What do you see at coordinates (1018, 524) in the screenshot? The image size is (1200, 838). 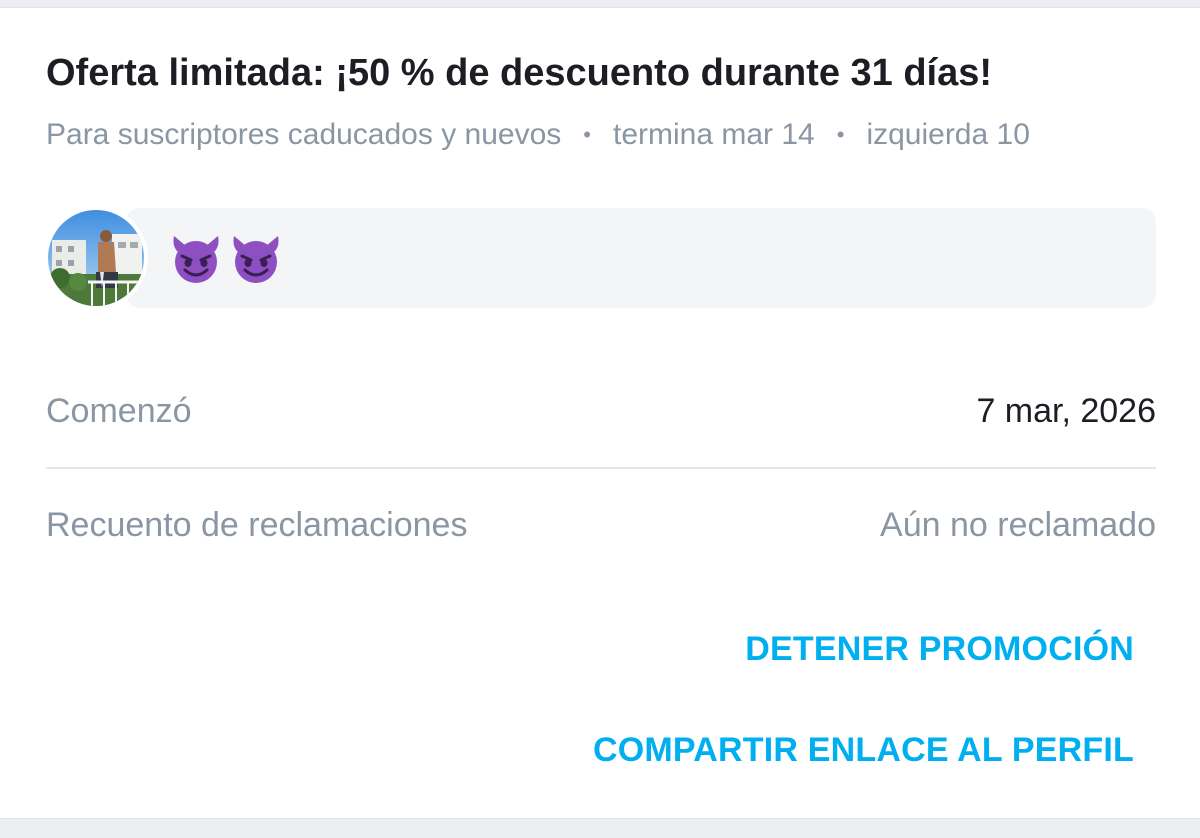 I see `claims-value: Aún no reclamado` at bounding box center [1018, 524].